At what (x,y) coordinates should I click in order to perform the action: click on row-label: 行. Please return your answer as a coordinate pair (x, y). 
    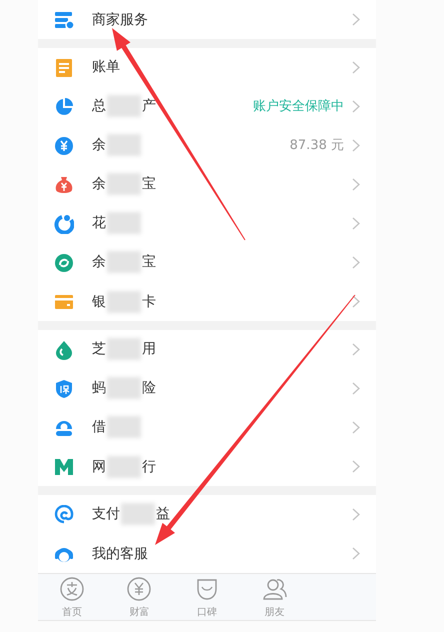
    Looking at the image, I should click on (149, 467).